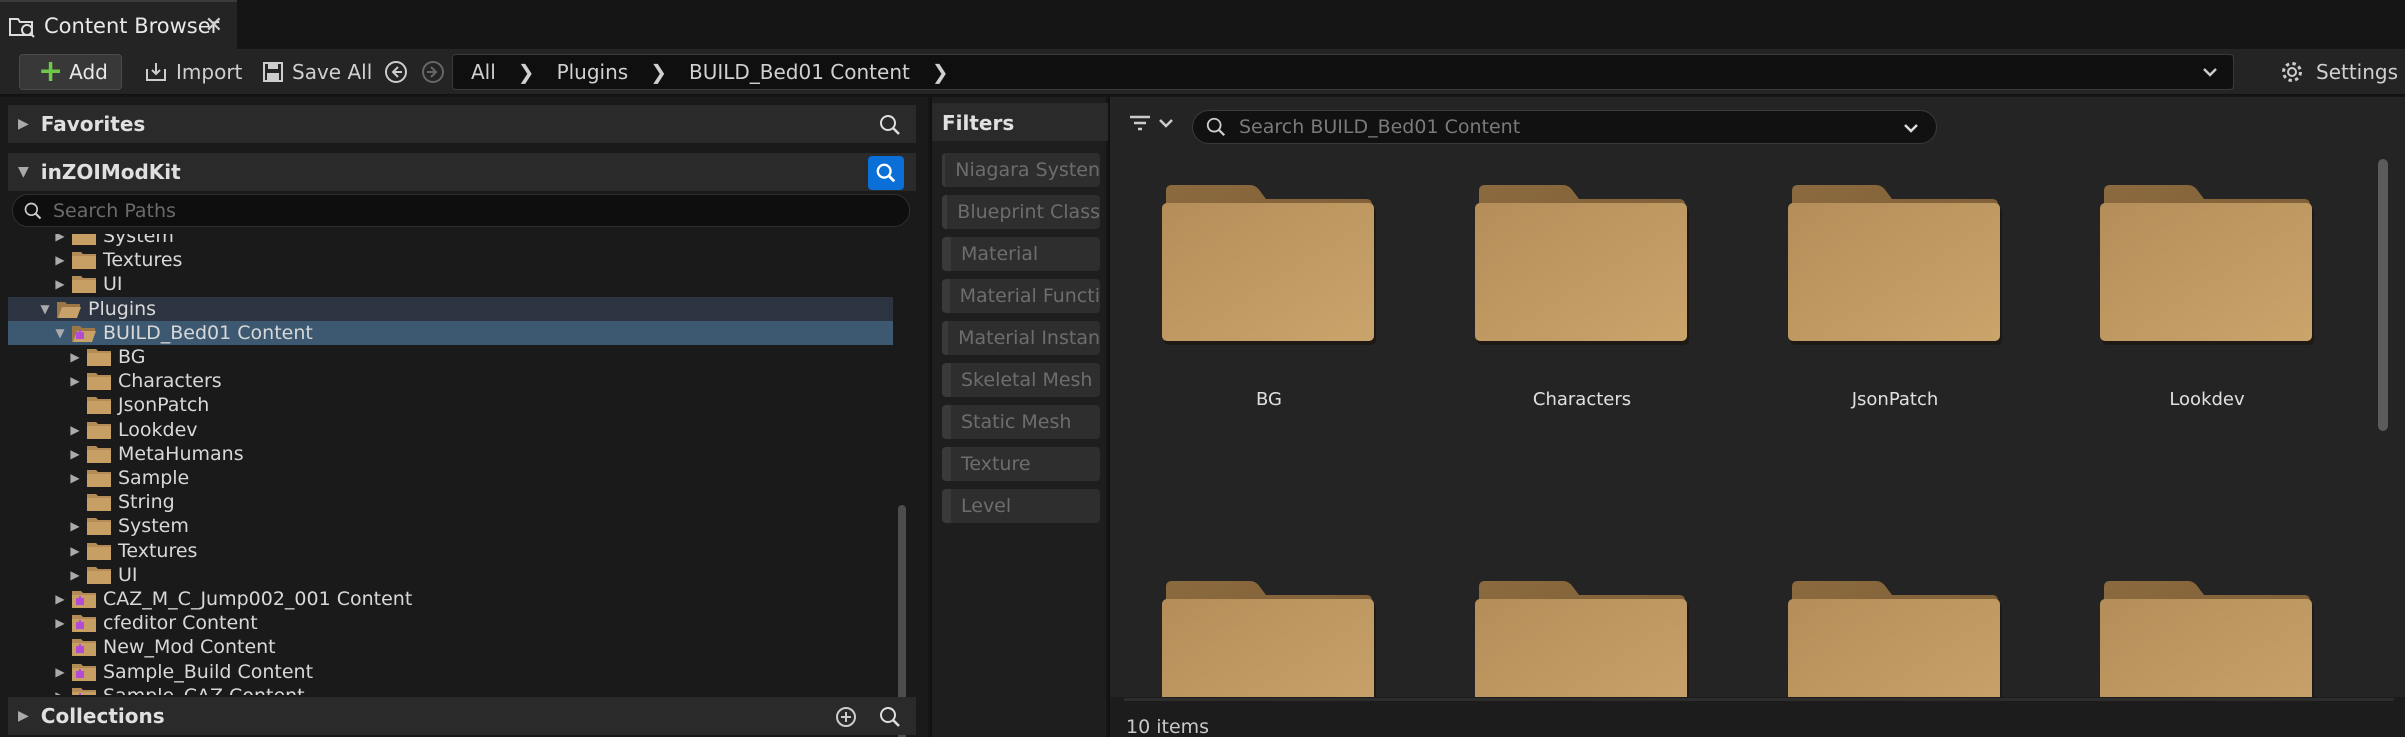 The image size is (2405, 737). What do you see at coordinates (2339, 72) in the screenshot?
I see `settings-button: Settings` at bounding box center [2339, 72].